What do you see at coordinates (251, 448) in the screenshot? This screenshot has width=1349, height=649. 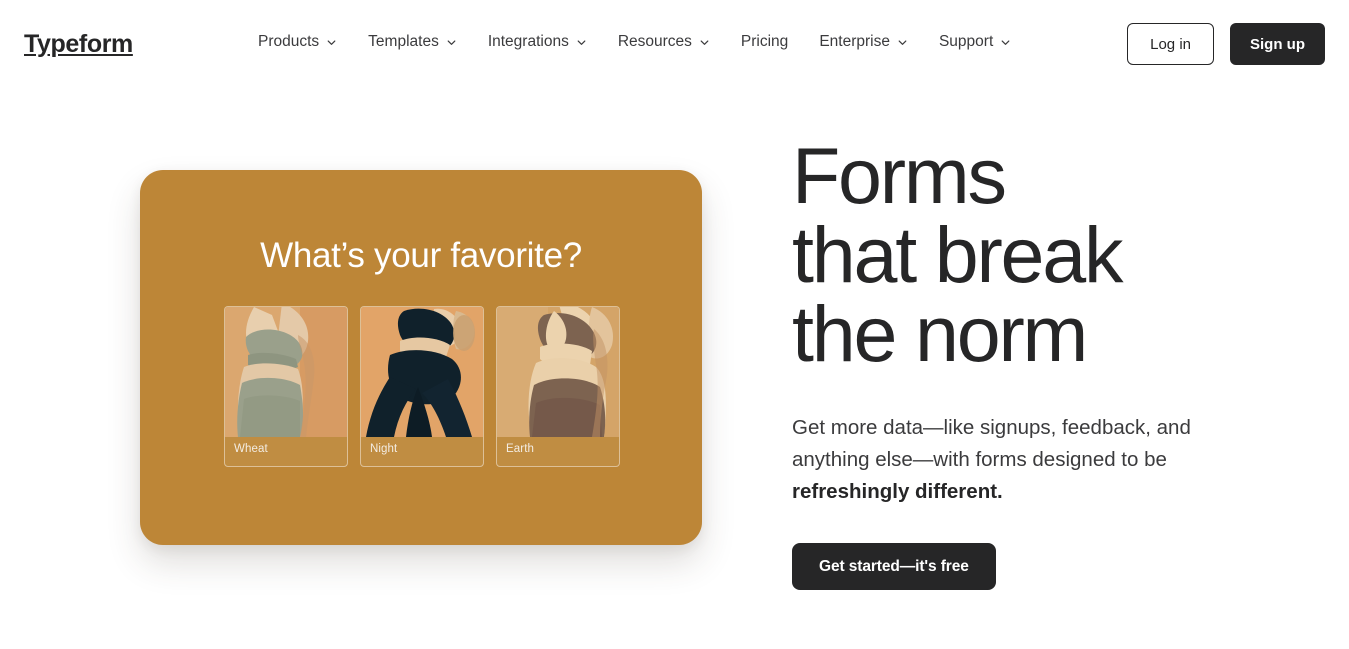 I see `choice-label: Wheat` at bounding box center [251, 448].